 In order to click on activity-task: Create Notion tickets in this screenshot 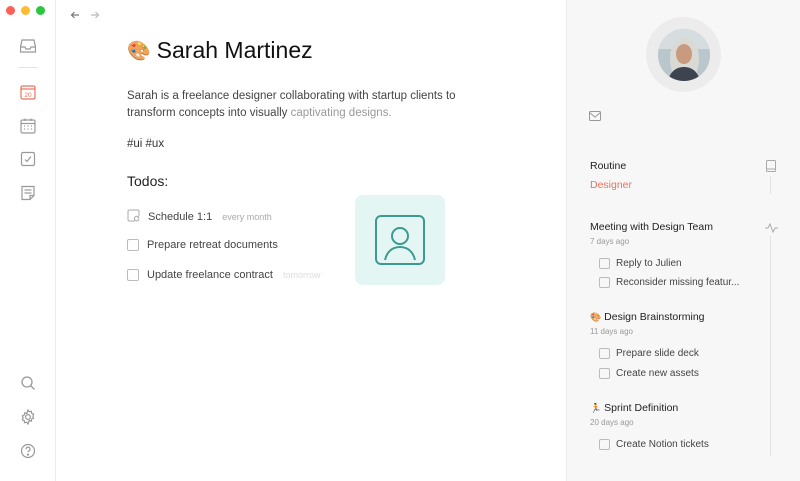, I will do `click(654, 444)`.